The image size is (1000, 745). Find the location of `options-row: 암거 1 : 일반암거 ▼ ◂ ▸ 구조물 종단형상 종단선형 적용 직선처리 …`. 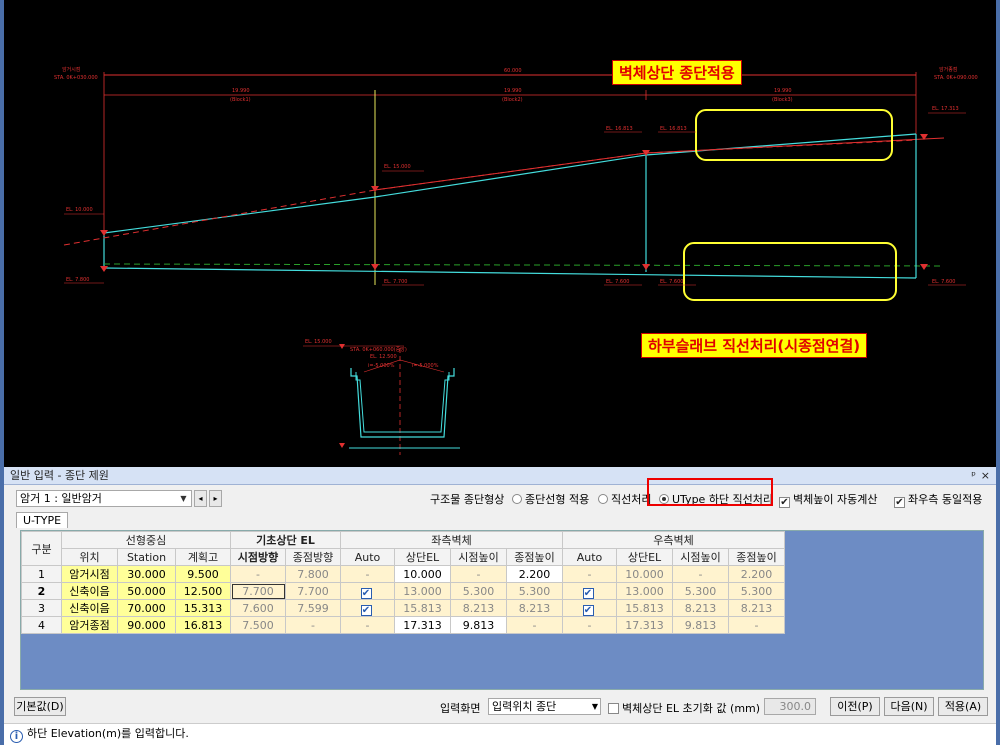

options-row: 암거 1 : 일반암거 ▼ ◂ ▸ 구조물 종단형상 종단선형 적용 직선처리 … is located at coordinates (500, 498).